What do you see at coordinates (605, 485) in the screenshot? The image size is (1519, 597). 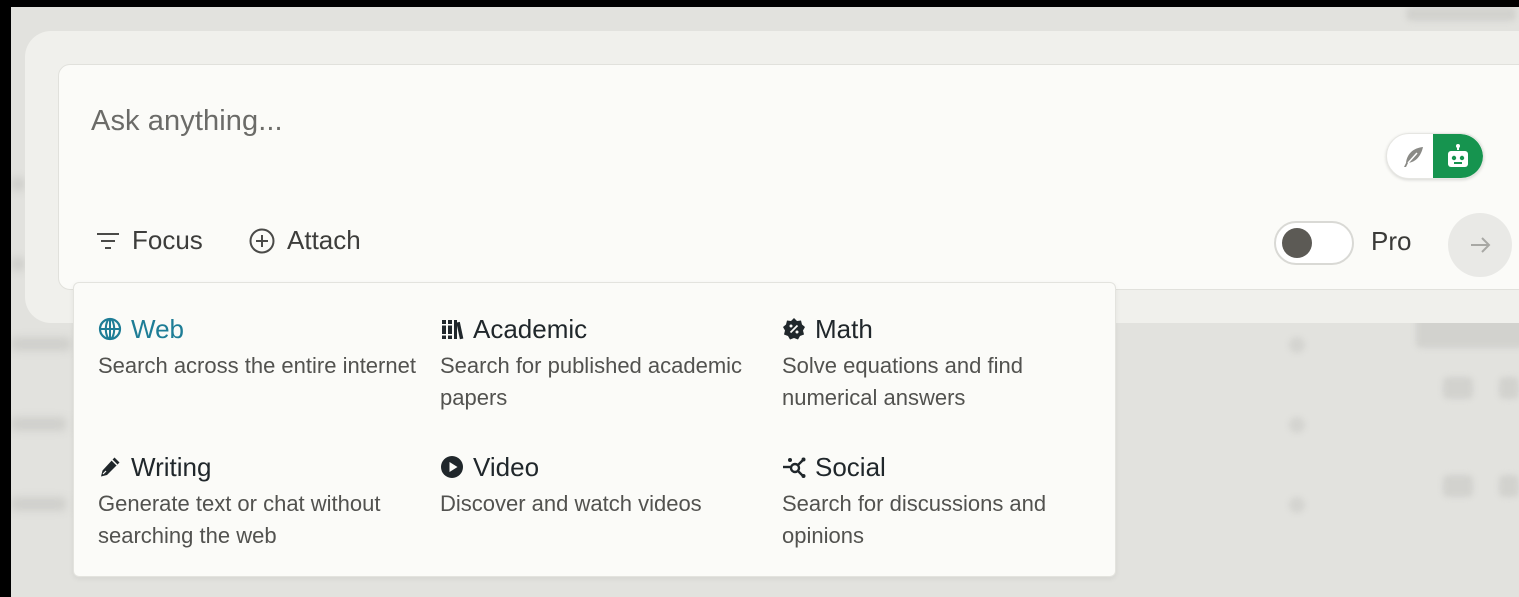 I see `focus-option-video: Video Discover and watch videos` at bounding box center [605, 485].